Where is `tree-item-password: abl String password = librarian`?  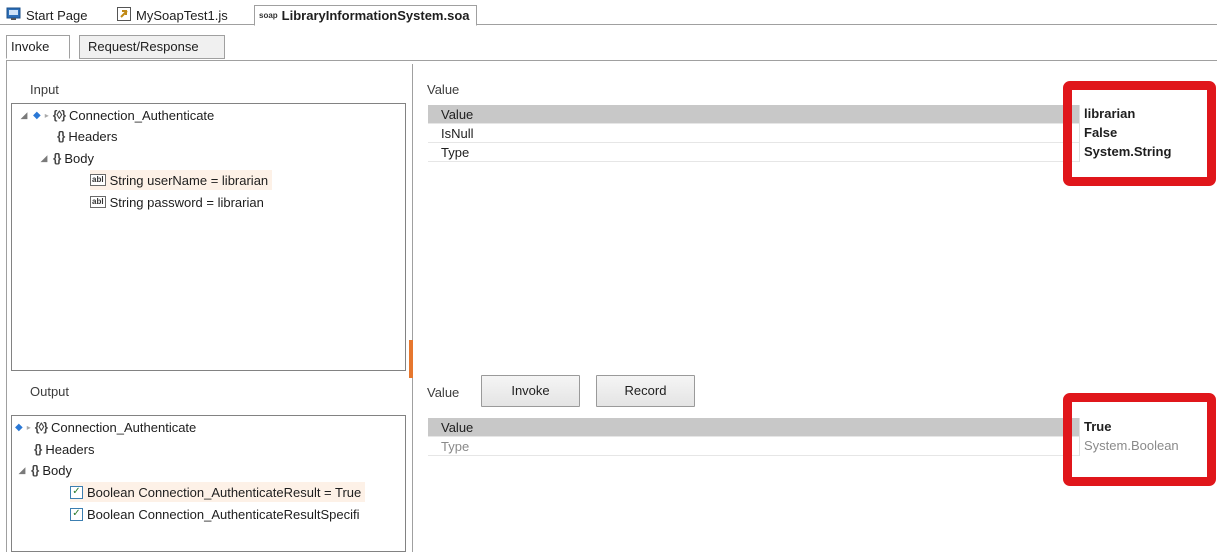
tree-item-password: abl String password = librarian is located at coordinates (177, 202).